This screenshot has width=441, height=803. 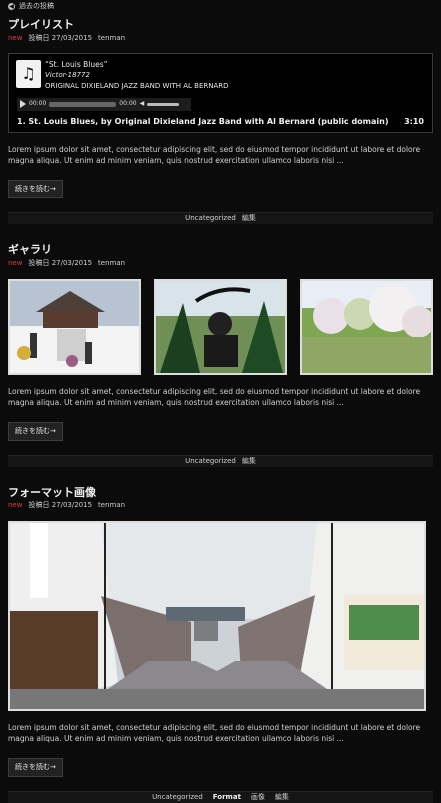 I want to click on track-title: “St. Louis Blues”, so click(x=76, y=64).